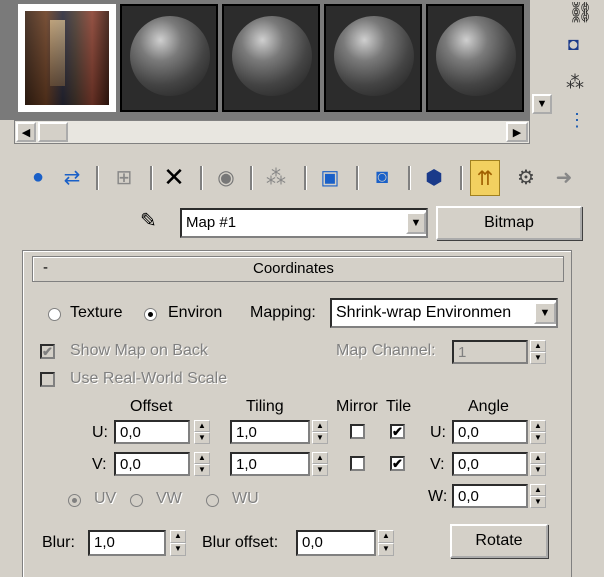  I want to click on rollout-header: - Coordinates, so click(298, 269).